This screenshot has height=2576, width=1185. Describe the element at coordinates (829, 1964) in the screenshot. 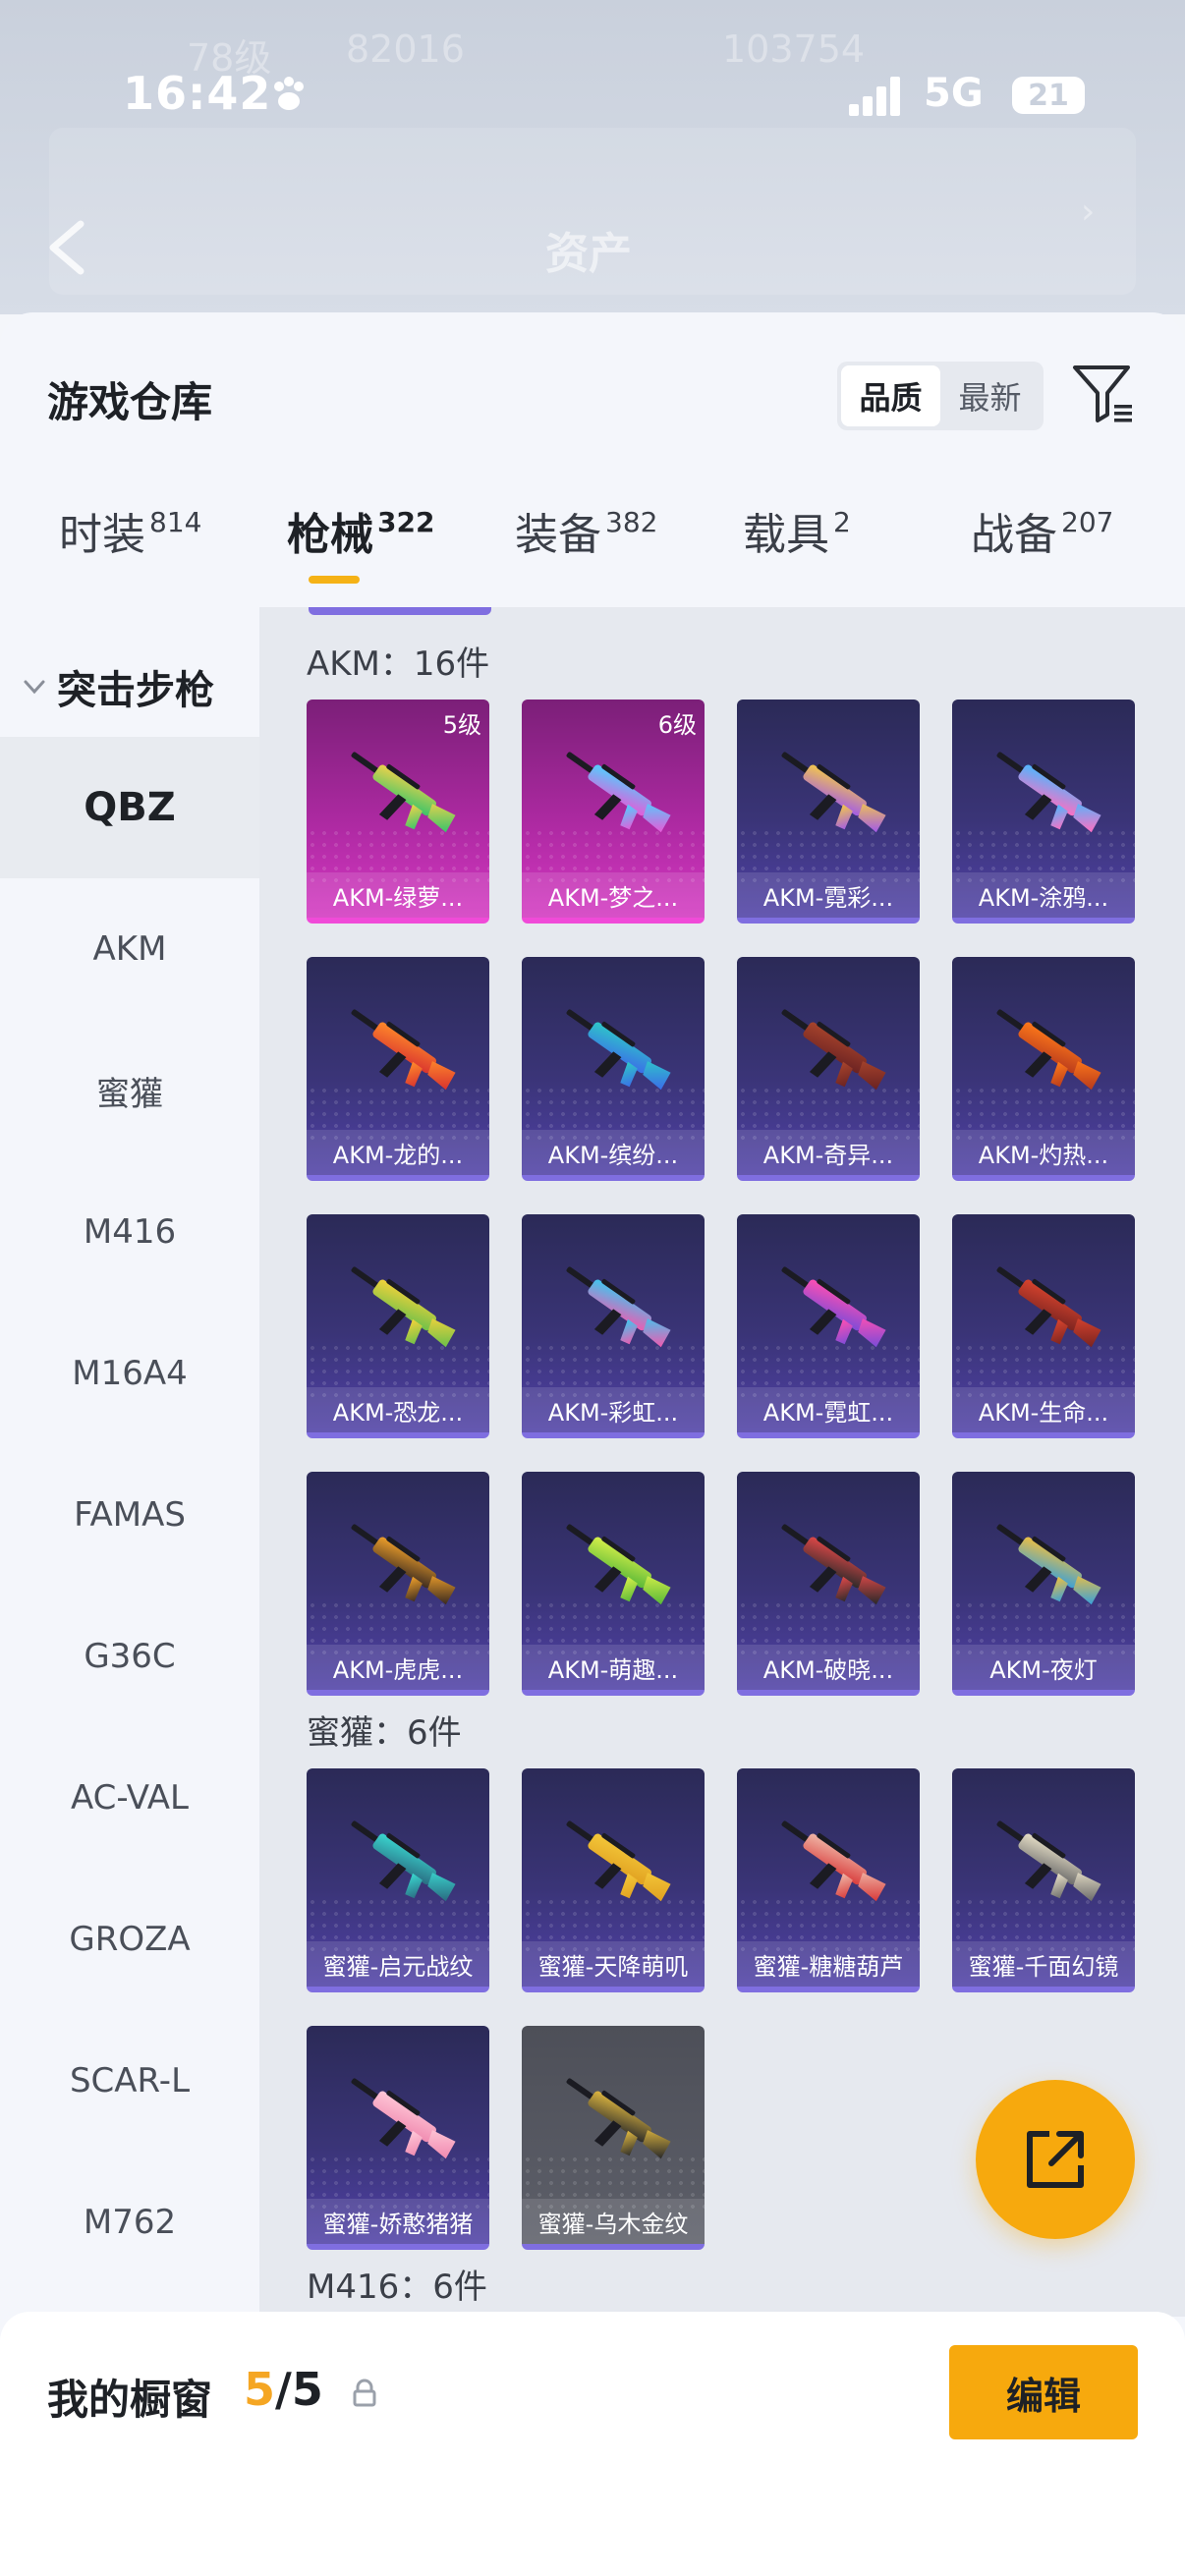

I see `skin-name: 蜜獾-糖糖葫芦` at that location.